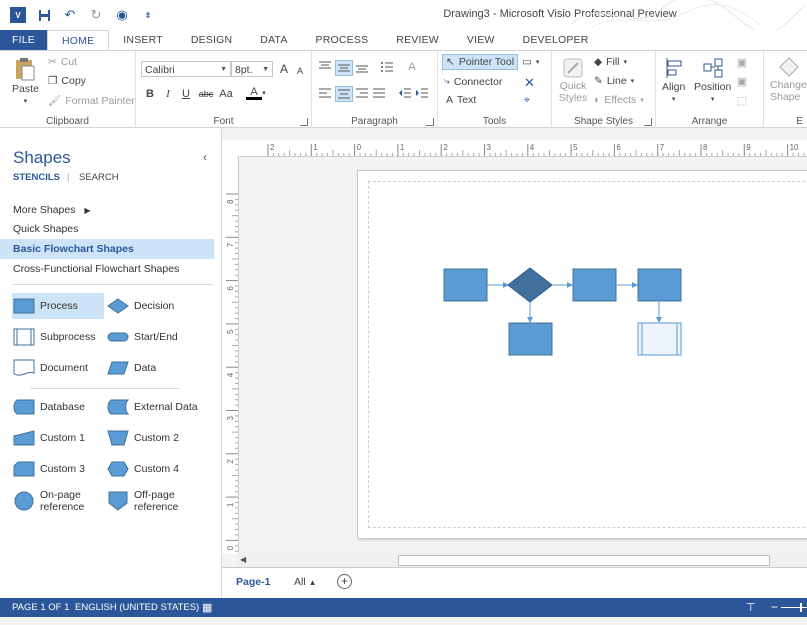 This screenshot has height=625, width=807. Describe the element at coordinates (107, 249) in the screenshot. I see `stencil-basic-flowchart: Basic Flowchart Shapes` at that location.